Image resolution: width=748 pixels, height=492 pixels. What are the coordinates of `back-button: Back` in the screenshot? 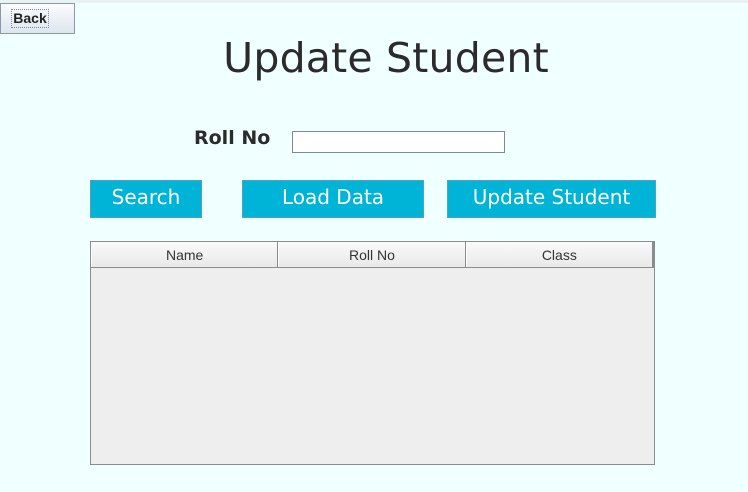 It's located at (37, 18).